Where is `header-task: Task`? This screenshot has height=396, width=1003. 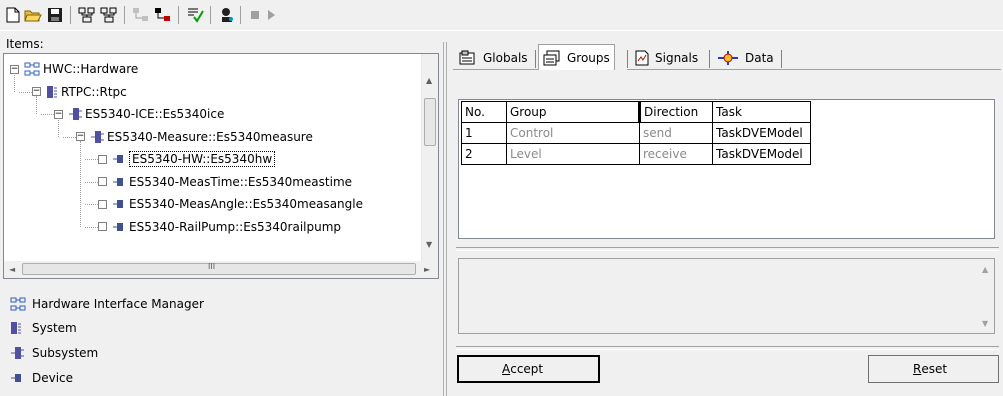 header-task: Task is located at coordinates (761, 112).